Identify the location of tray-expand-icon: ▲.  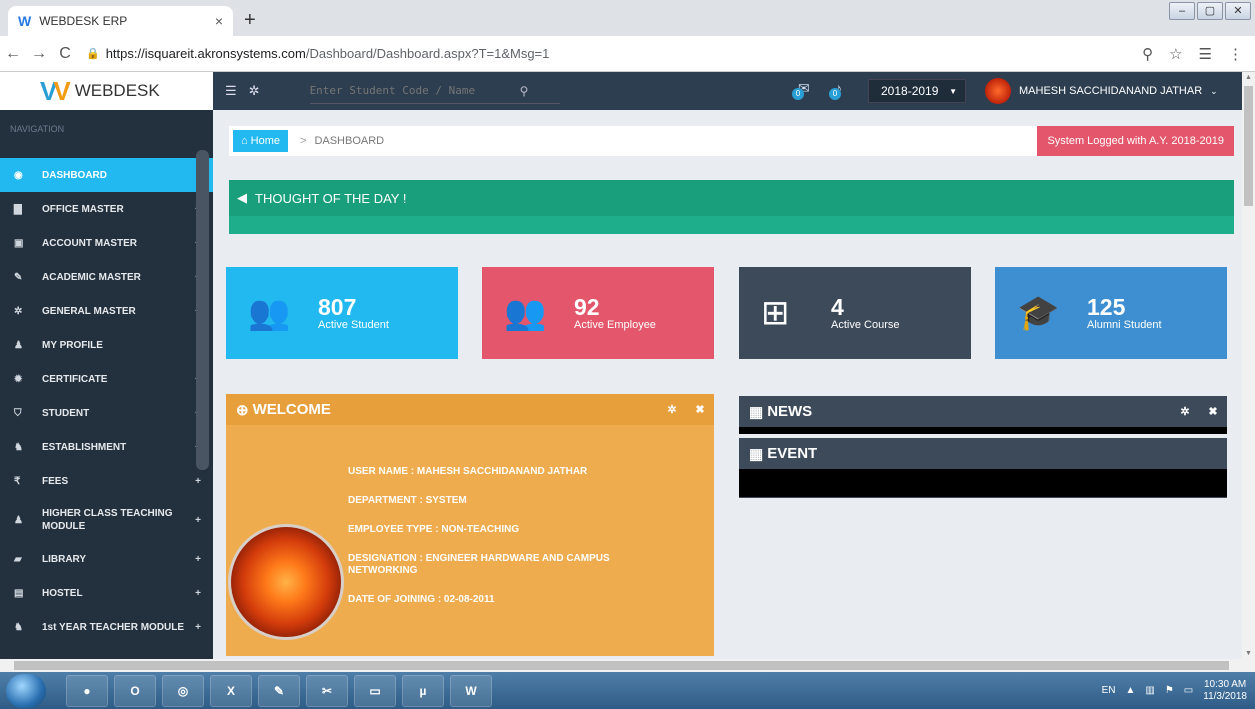
(1130, 690).